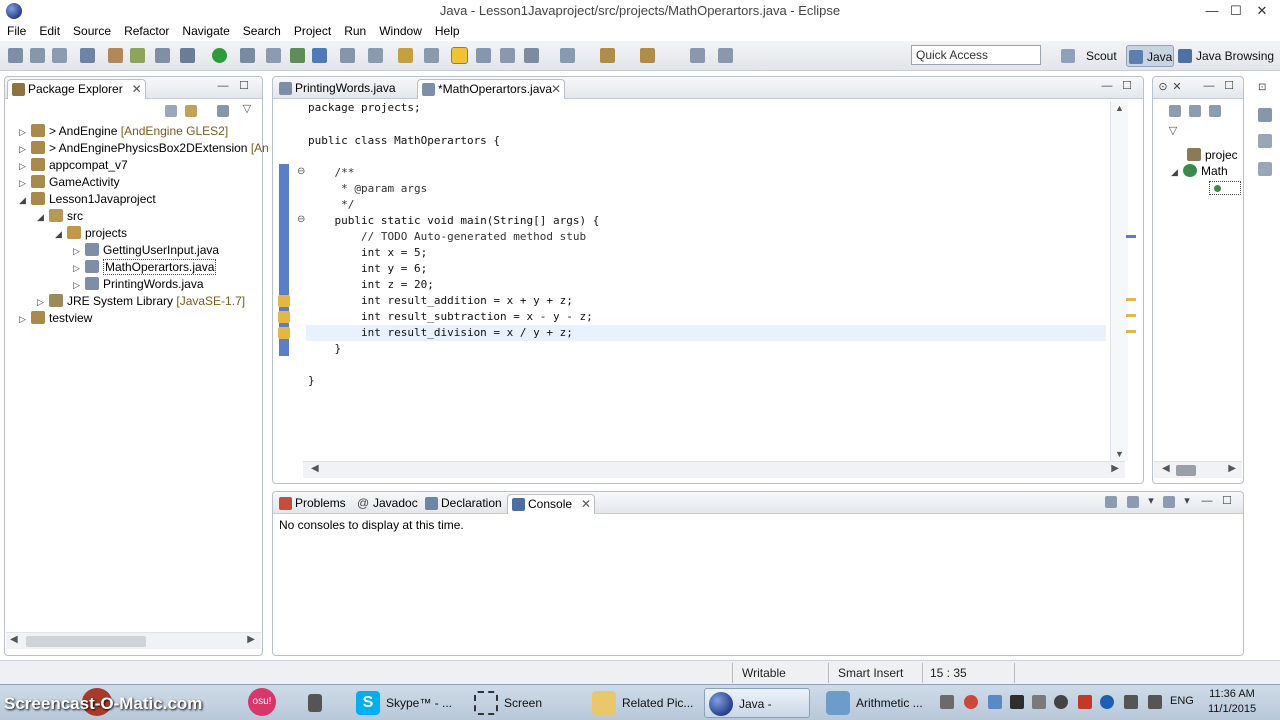 The image size is (1280, 720). I want to click on next-annotation-icon, so click(483, 55).